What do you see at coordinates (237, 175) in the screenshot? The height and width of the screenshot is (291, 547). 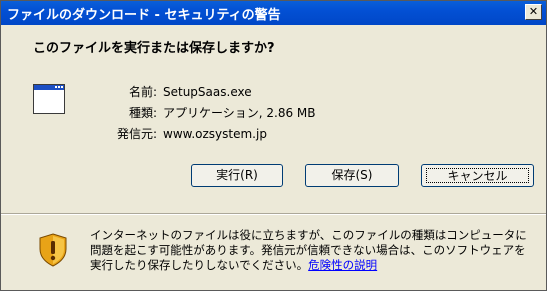 I see `run-button: 実行(R)` at bounding box center [237, 175].